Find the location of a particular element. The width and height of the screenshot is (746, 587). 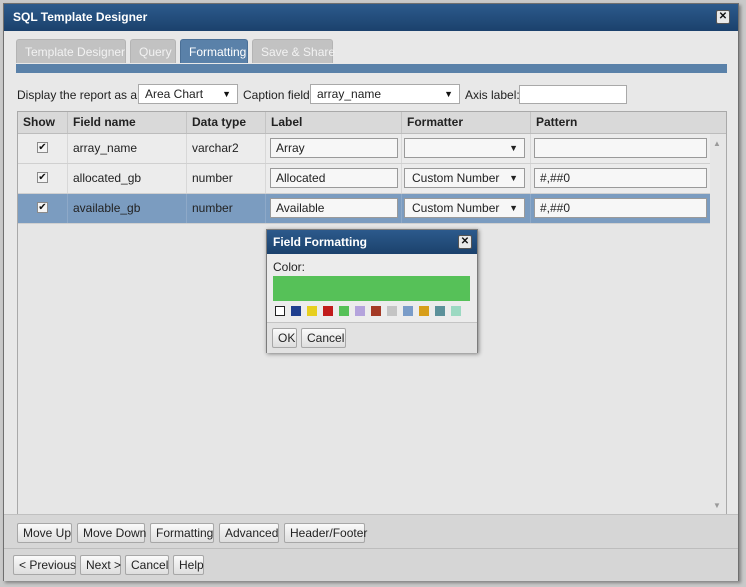

cancel-button: Cancel is located at coordinates (147, 565).